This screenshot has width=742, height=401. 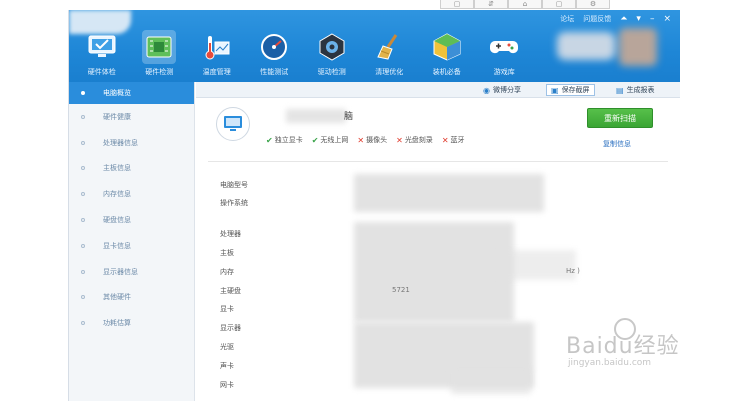 I want to click on sidebar-item-memory: 内存信息, so click(x=131, y=194).